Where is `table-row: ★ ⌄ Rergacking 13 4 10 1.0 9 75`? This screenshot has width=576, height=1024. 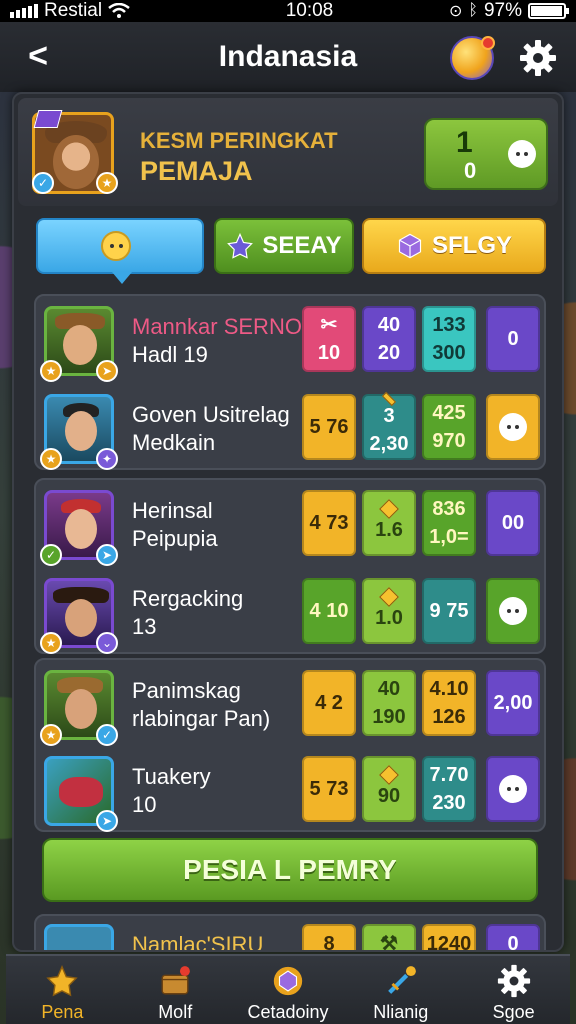 table-row: ★ ⌄ Rergacking 13 4 10 1.0 9 75 is located at coordinates (292, 613).